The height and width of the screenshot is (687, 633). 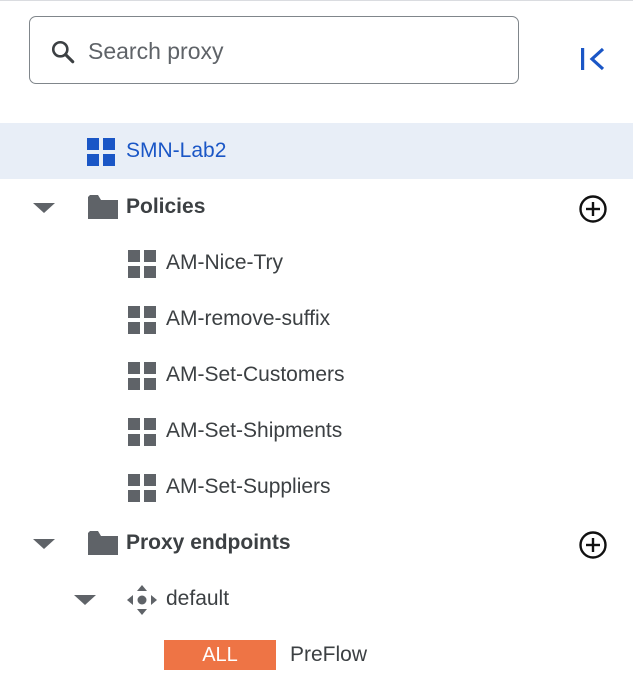 What do you see at coordinates (288, 51) in the screenshot?
I see `search-input` at bounding box center [288, 51].